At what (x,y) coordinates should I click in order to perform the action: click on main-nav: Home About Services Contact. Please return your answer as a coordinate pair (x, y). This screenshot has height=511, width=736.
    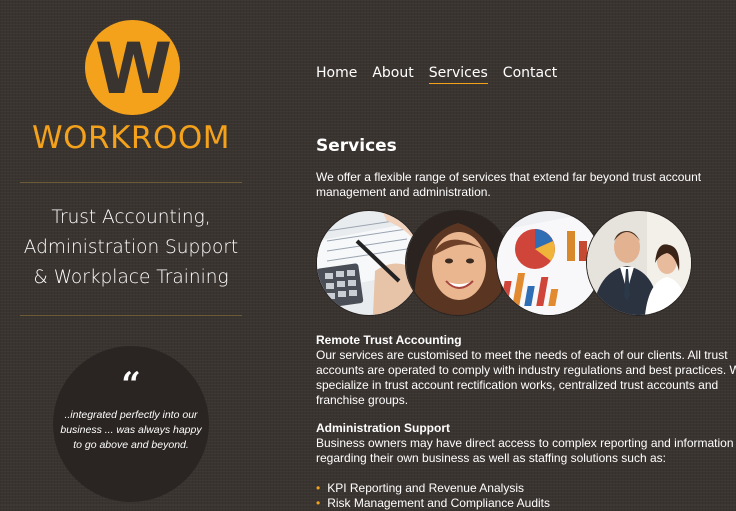
    Looking at the image, I should click on (436, 74).